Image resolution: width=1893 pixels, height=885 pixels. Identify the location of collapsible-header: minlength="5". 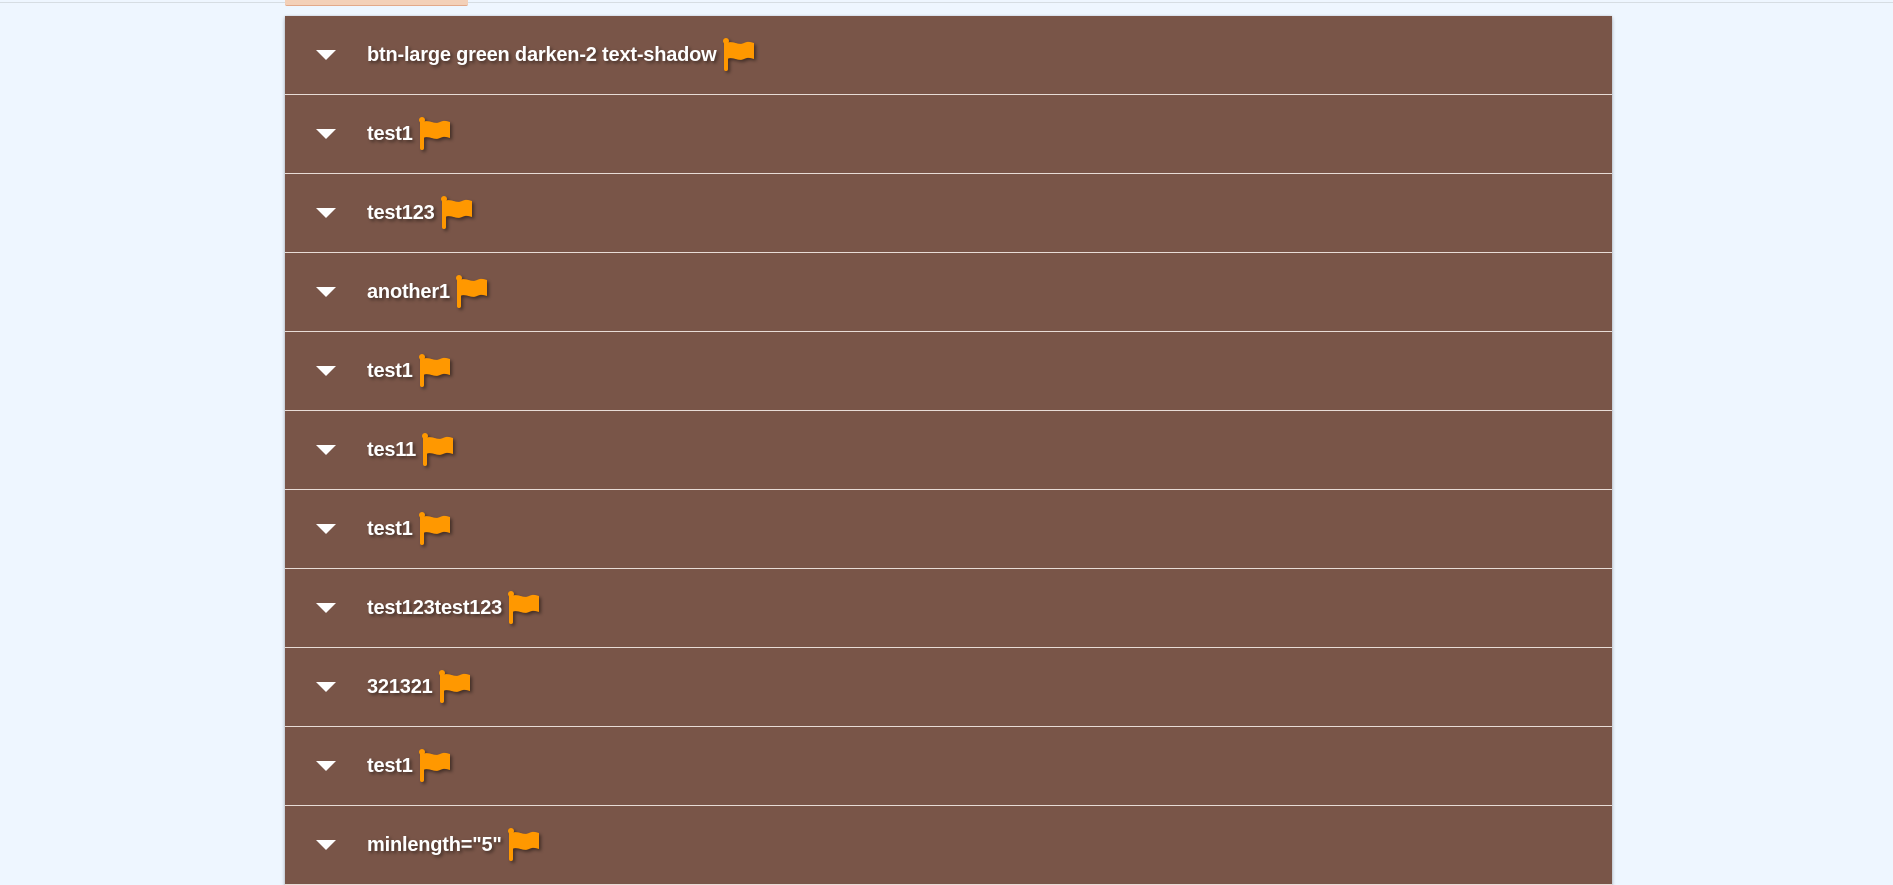
(948, 845).